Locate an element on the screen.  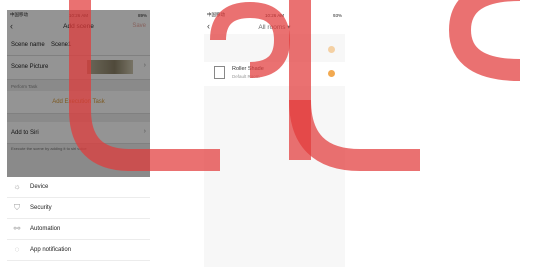
status-bar: 中国移动 10:26 AM 93% is located at coordinates (274, 15).